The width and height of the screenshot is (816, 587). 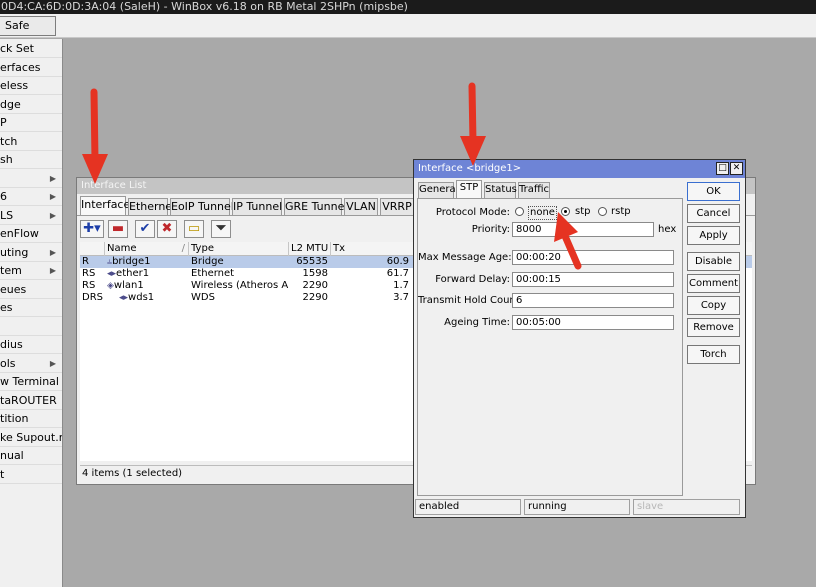 What do you see at coordinates (31, 123) in the screenshot?
I see `sidebar-item: P` at bounding box center [31, 123].